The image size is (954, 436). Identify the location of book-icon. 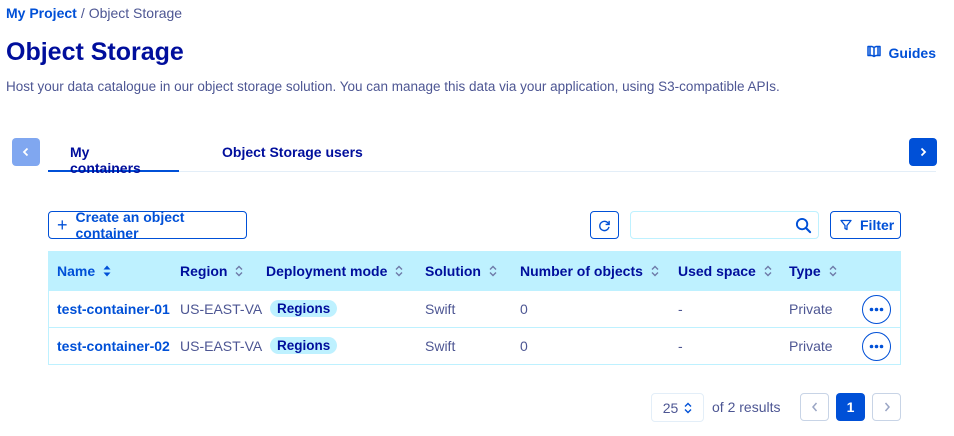
(873, 52).